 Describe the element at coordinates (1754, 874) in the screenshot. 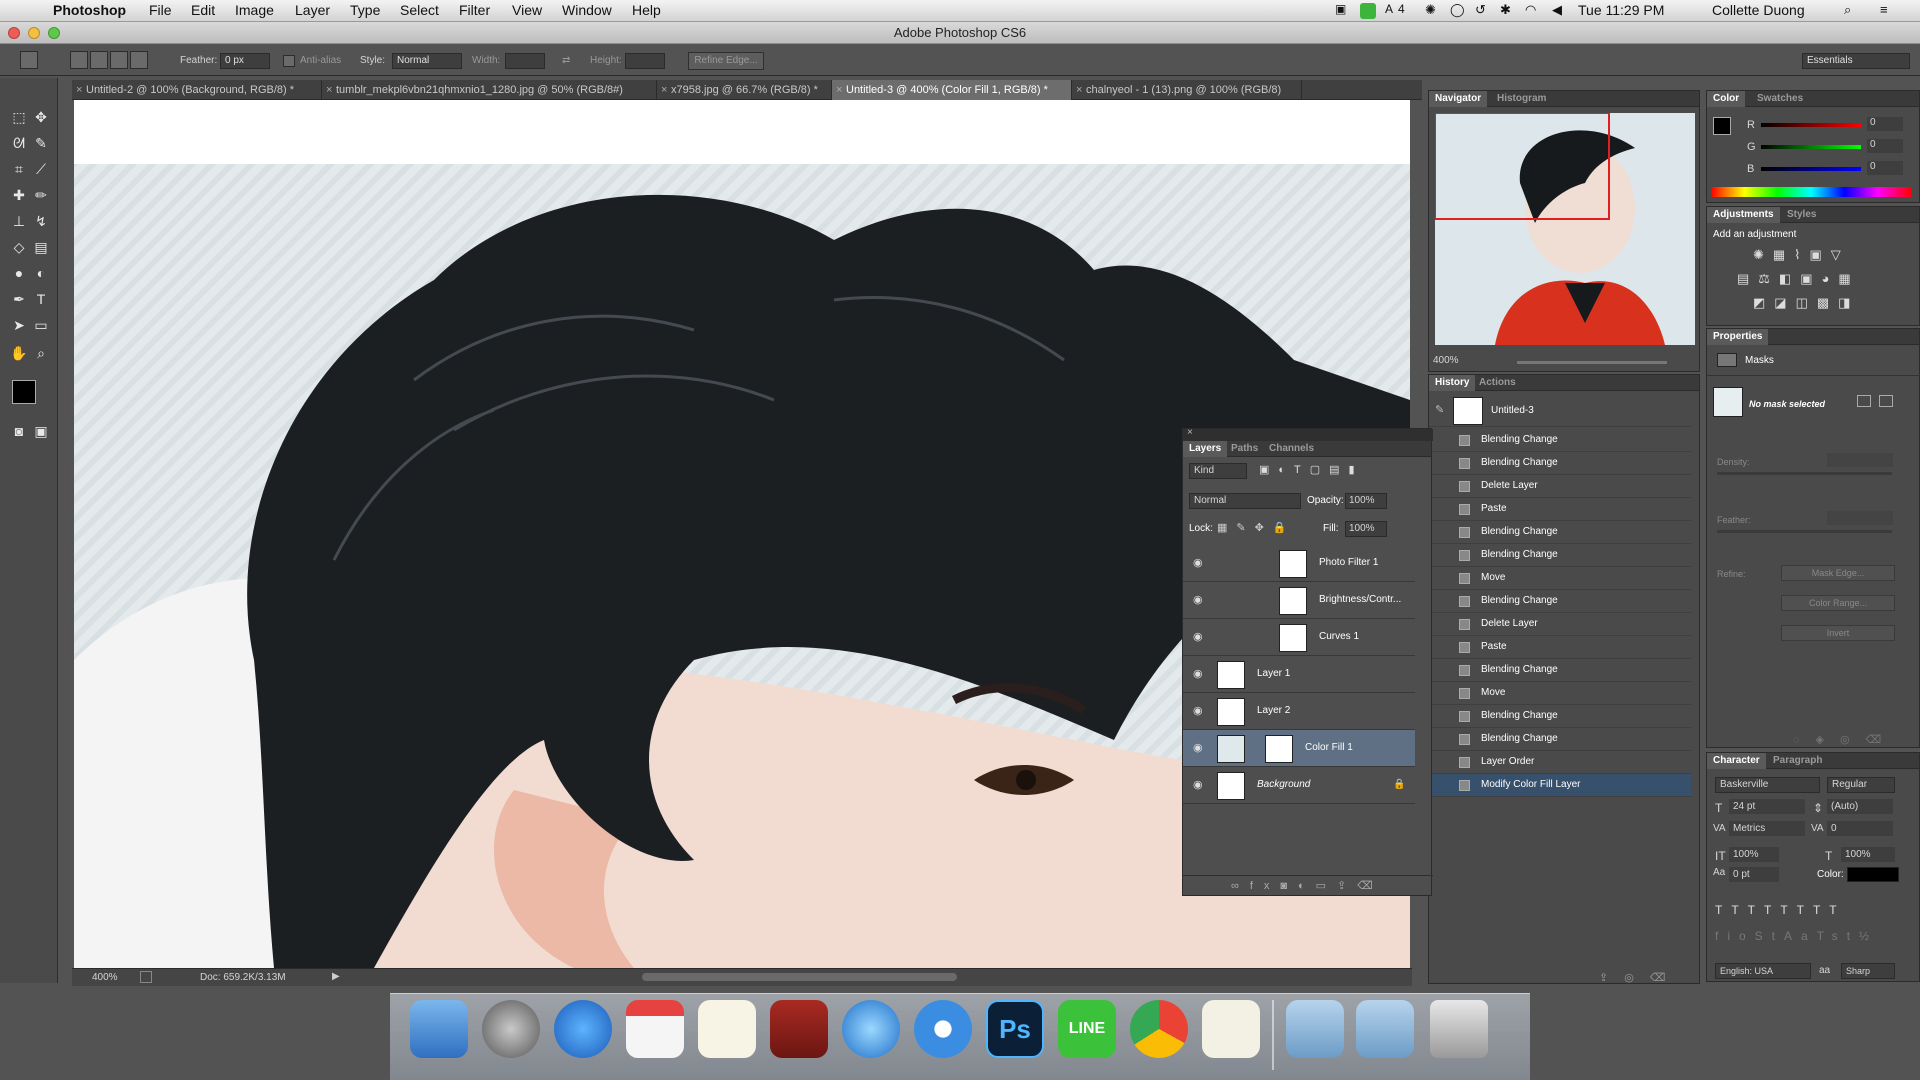

I see `baseline-shift-input: 0 pt` at that location.